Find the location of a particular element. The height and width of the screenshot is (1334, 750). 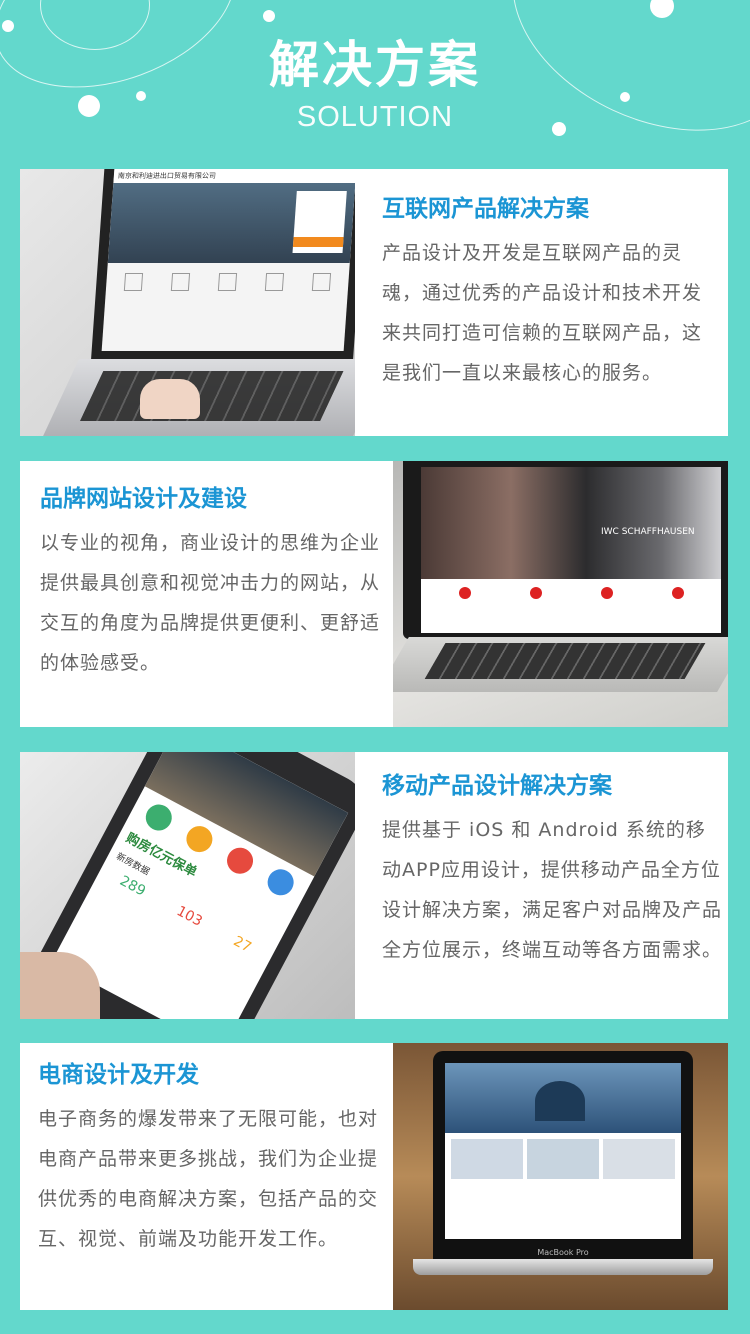

laptop-label: MacBook Pro is located at coordinates (563, 1252).